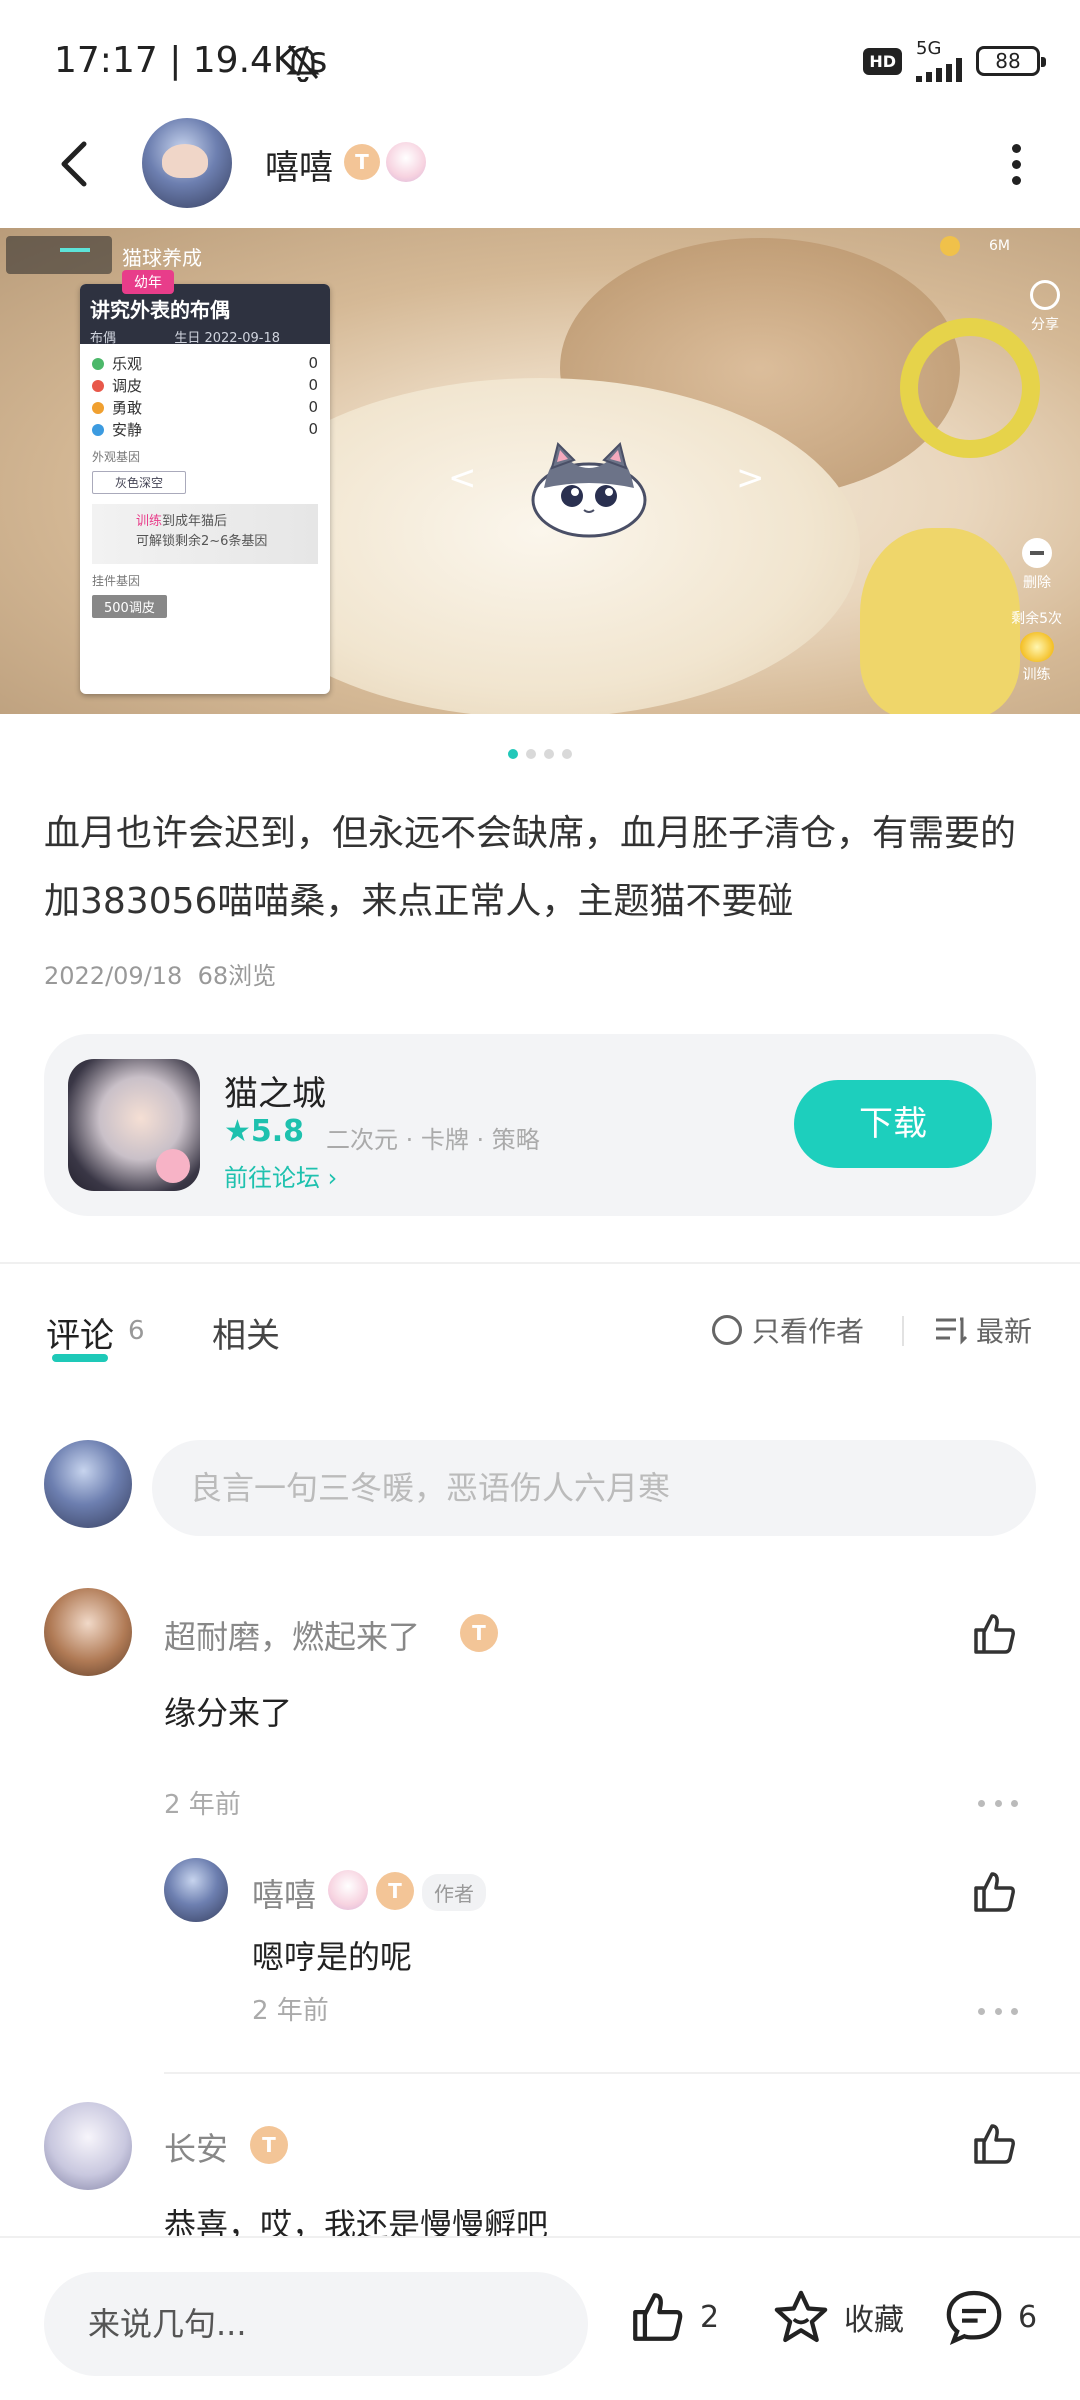 The height and width of the screenshot is (2400, 1080). I want to click on post-meta: 2022/09/18 68浏览, so click(160, 976).